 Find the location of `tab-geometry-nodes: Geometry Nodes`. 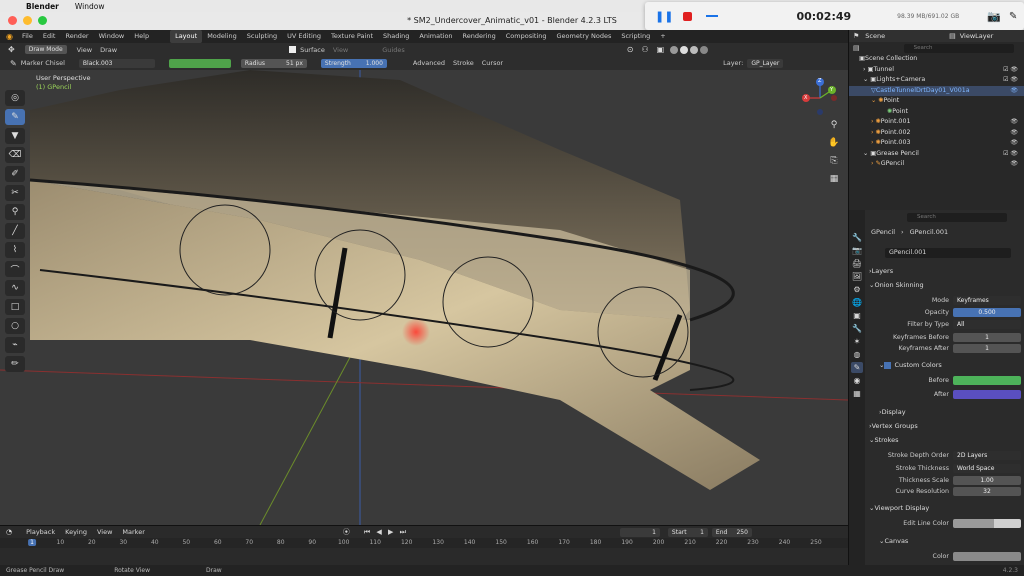

tab-geometry-nodes: Geometry Nodes is located at coordinates (584, 36).